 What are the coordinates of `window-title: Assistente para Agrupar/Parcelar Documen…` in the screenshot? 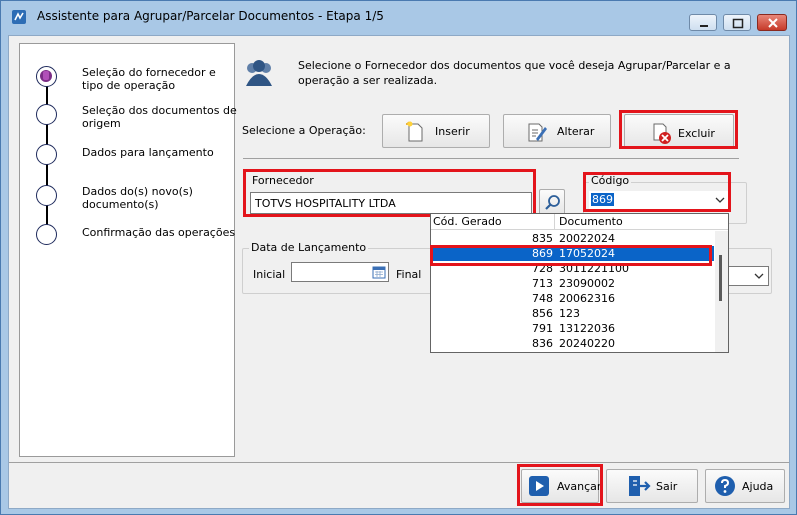 It's located at (210, 16).